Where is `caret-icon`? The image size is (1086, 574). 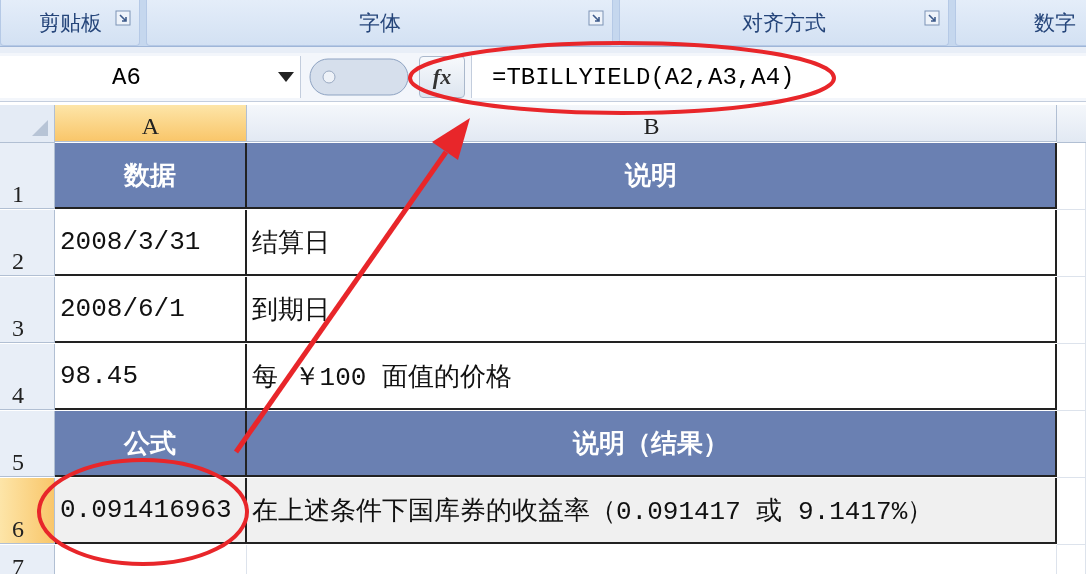 caret-icon is located at coordinates (286, 77).